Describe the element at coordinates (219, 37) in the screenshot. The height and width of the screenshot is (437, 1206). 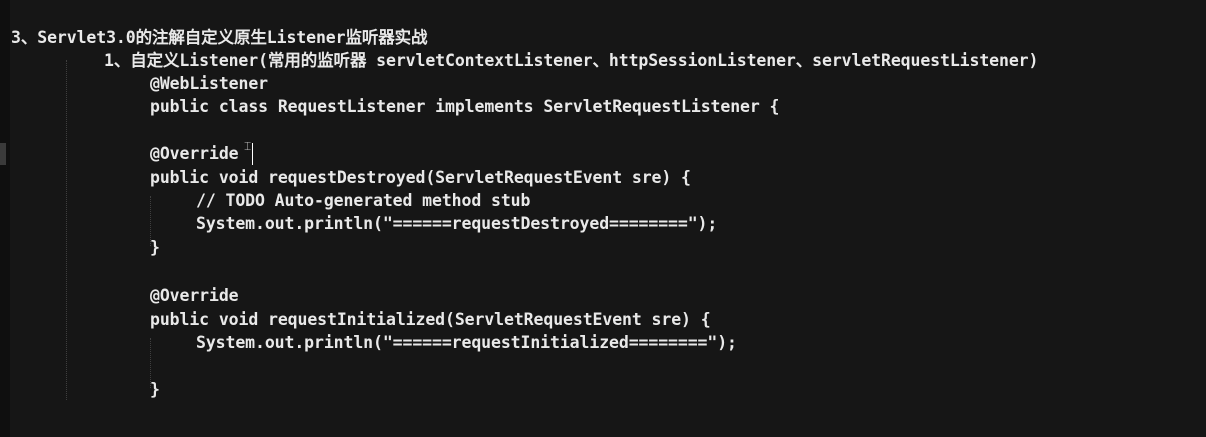
I see `doc-heading: 3、Servlet3.0的注解自定义原生Listener监听器实战` at that location.